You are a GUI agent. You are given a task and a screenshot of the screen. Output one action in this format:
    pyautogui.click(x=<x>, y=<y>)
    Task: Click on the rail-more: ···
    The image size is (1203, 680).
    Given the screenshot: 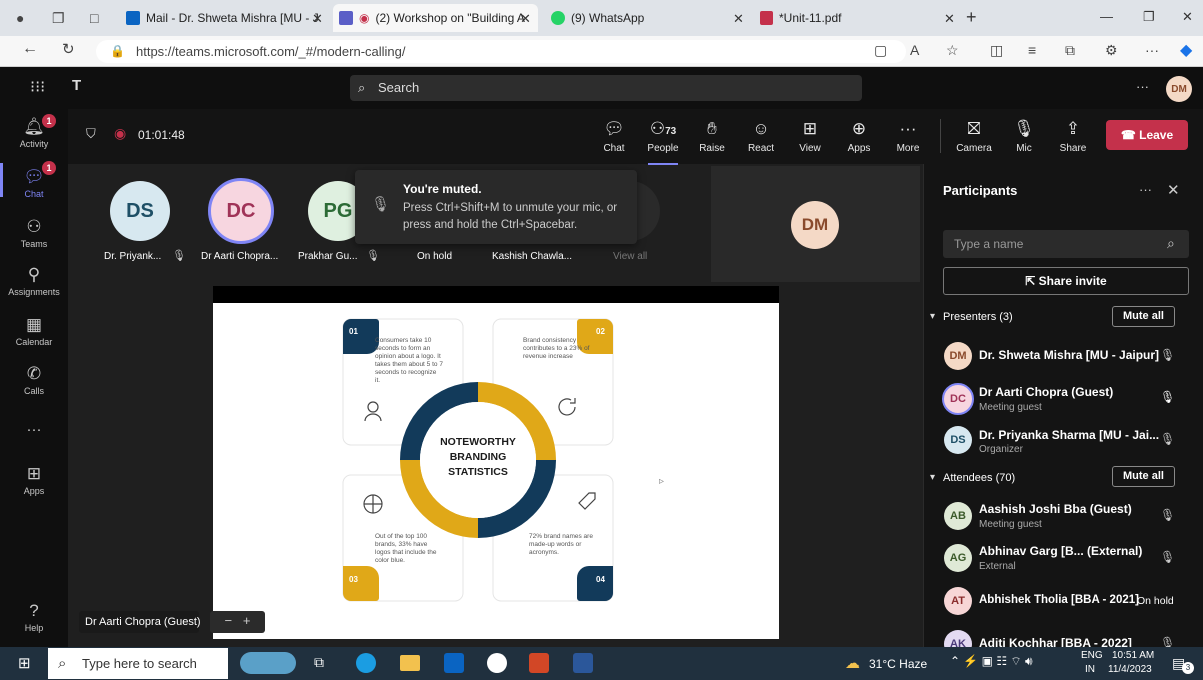 What is the action you would take?
    pyautogui.click(x=34, y=429)
    